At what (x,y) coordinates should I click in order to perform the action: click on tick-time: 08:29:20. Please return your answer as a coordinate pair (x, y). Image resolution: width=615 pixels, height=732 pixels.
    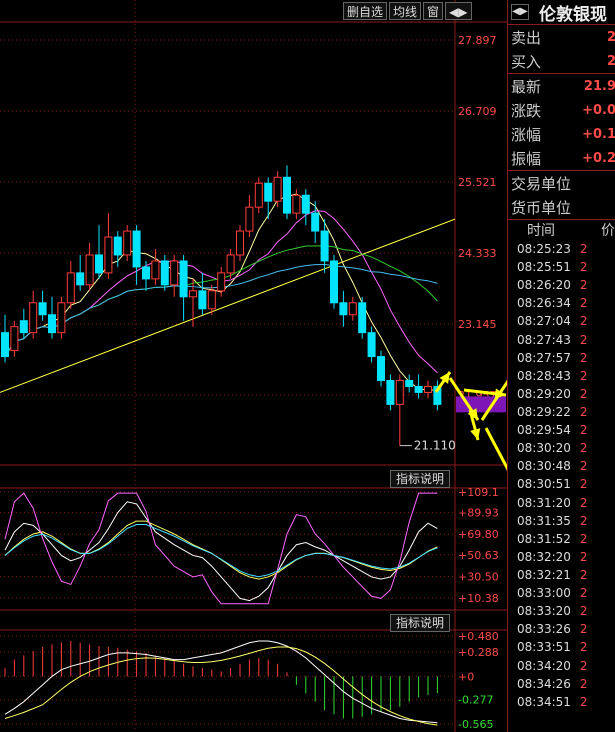
    Looking at the image, I should click on (544, 393).